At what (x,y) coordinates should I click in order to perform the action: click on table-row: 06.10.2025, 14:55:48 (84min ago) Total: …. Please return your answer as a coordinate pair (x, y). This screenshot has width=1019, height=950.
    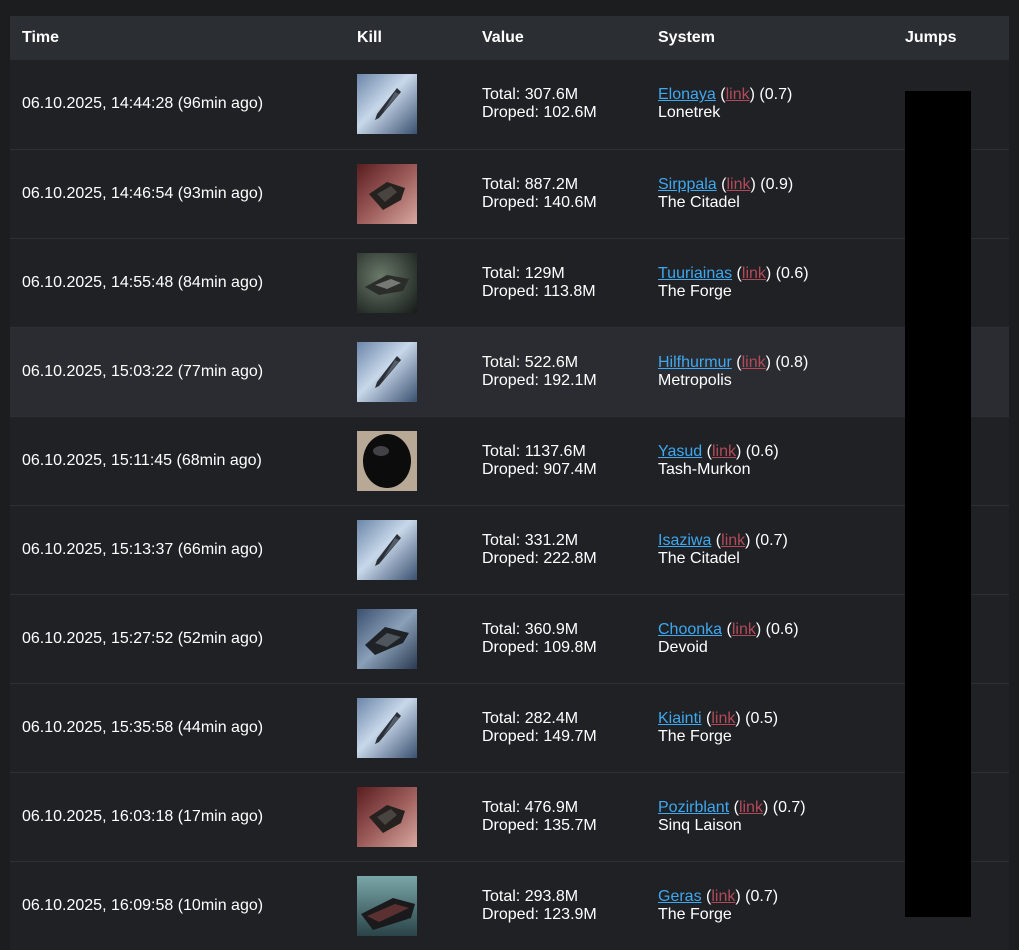
    Looking at the image, I should click on (509, 282).